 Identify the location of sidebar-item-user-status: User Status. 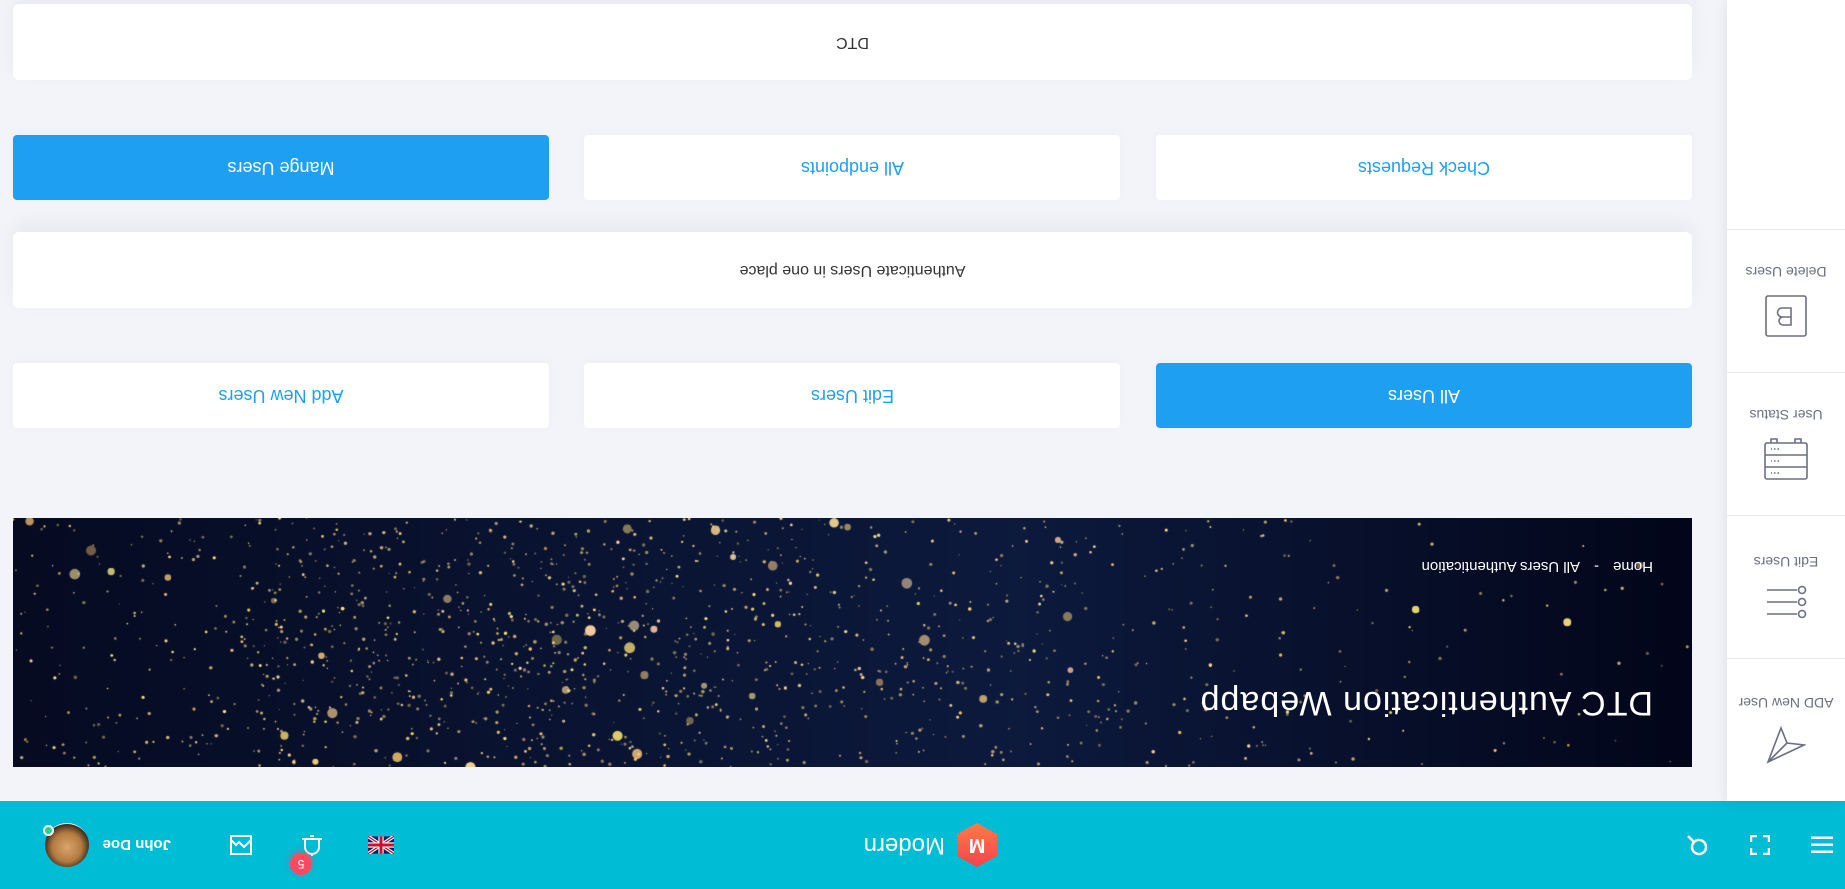
(1786, 443).